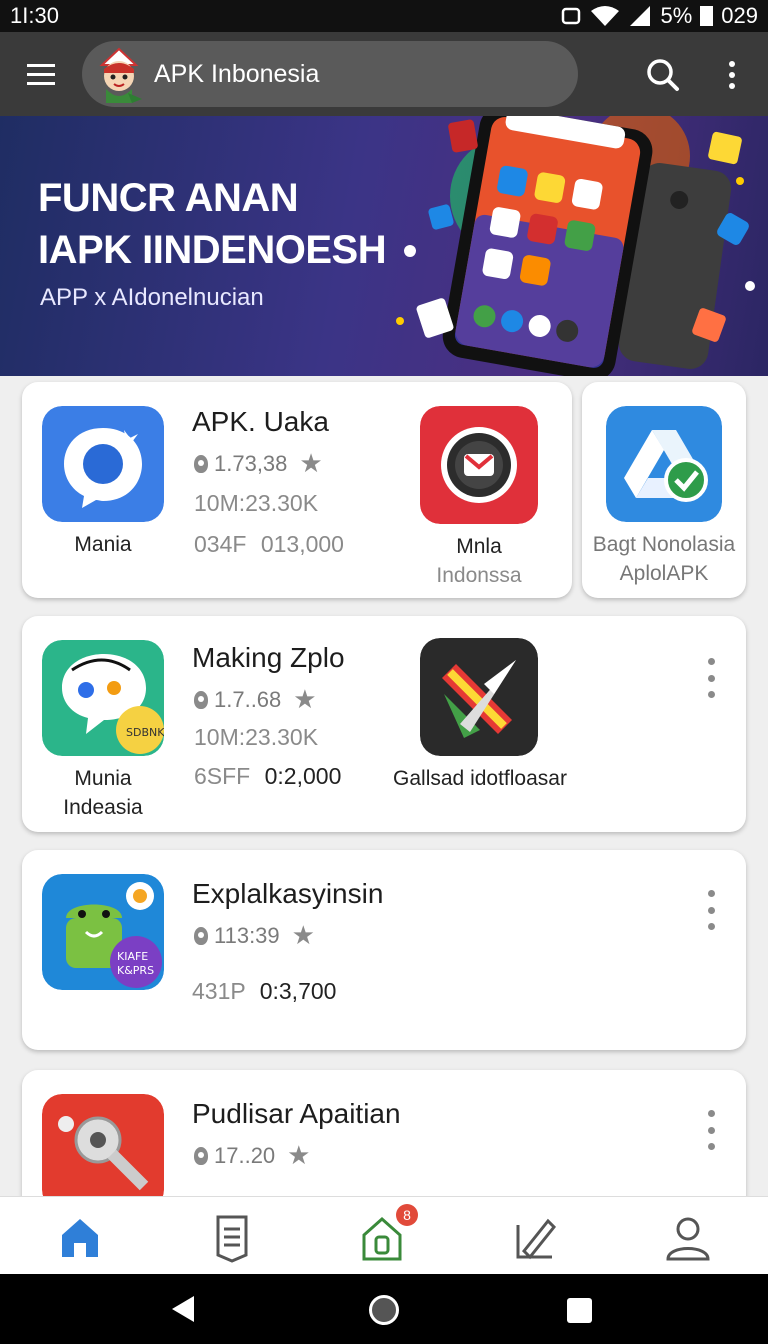 The width and height of the screenshot is (768, 1344). I want to click on banner-subtitle: APP x AIdonelnucian, so click(152, 297).